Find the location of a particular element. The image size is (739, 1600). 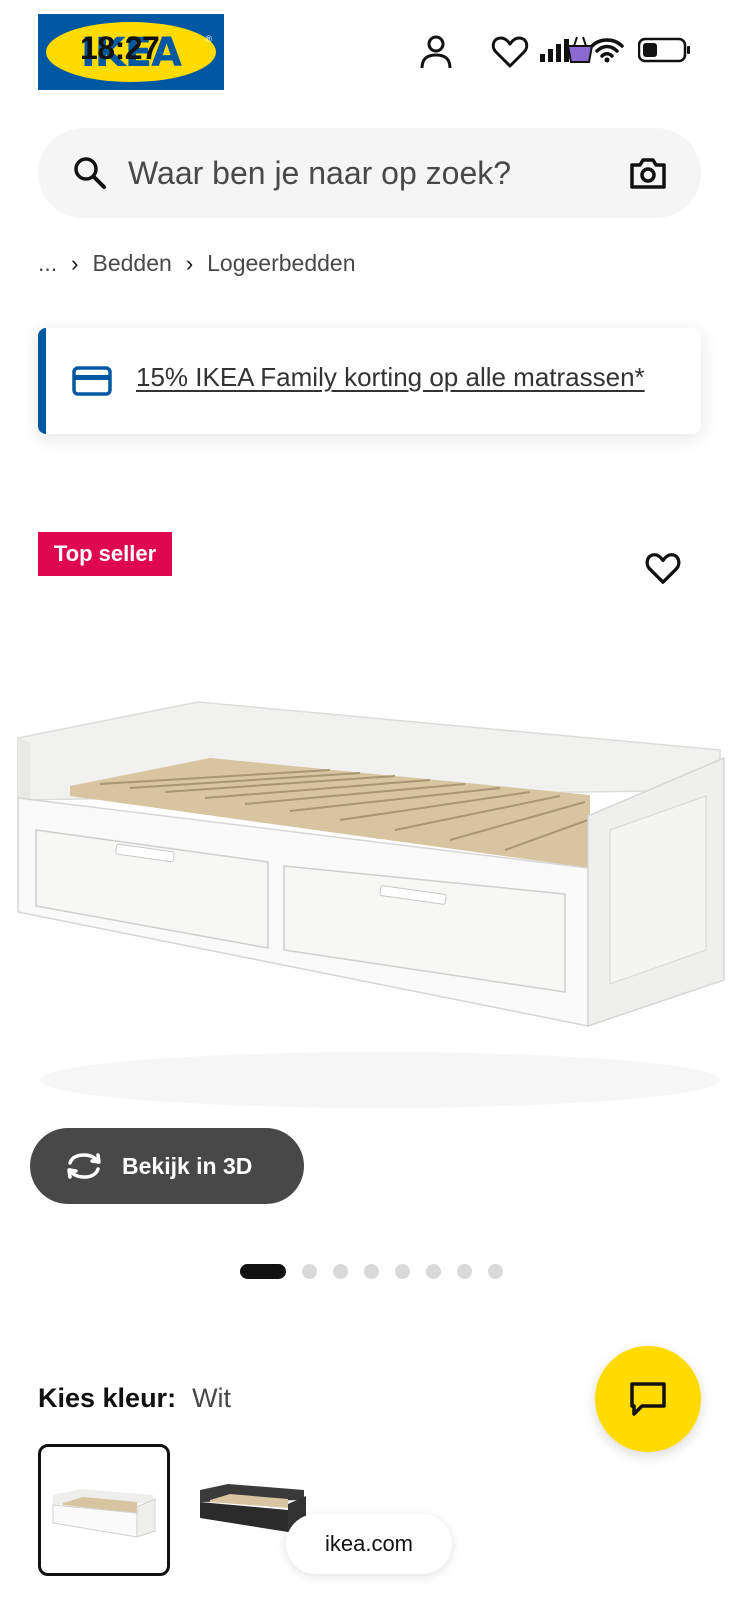

registered-mark: ® is located at coordinates (208, 39).